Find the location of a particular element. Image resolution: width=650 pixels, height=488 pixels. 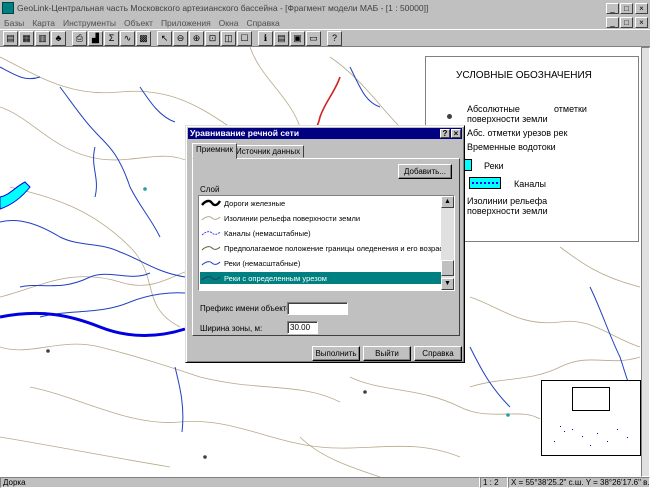

mdi-restore-button: □ is located at coordinates (626, 22).